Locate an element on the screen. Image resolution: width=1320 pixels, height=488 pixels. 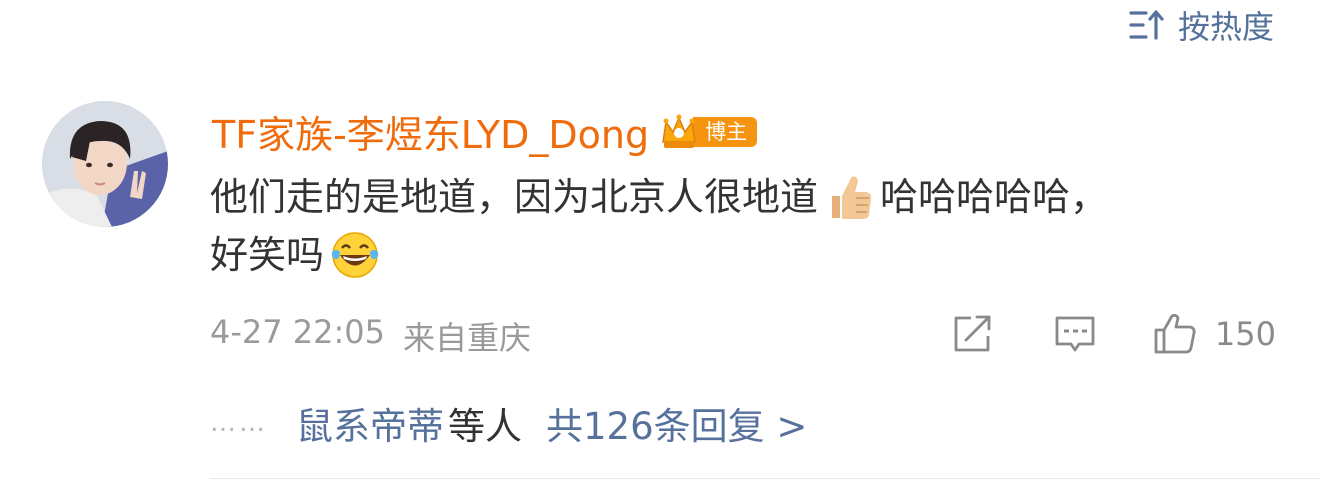
comment-button is located at coordinates (1075, 334).